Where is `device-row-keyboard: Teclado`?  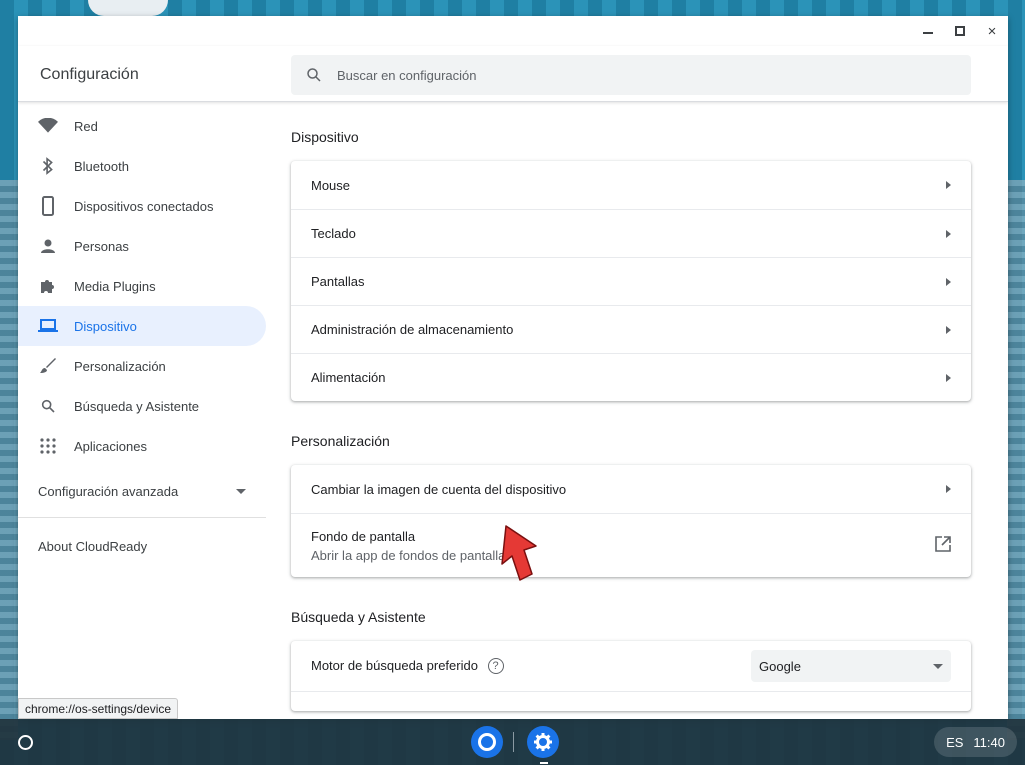 device-row-keyboard: Teclado is located at coordinates (631, 233).